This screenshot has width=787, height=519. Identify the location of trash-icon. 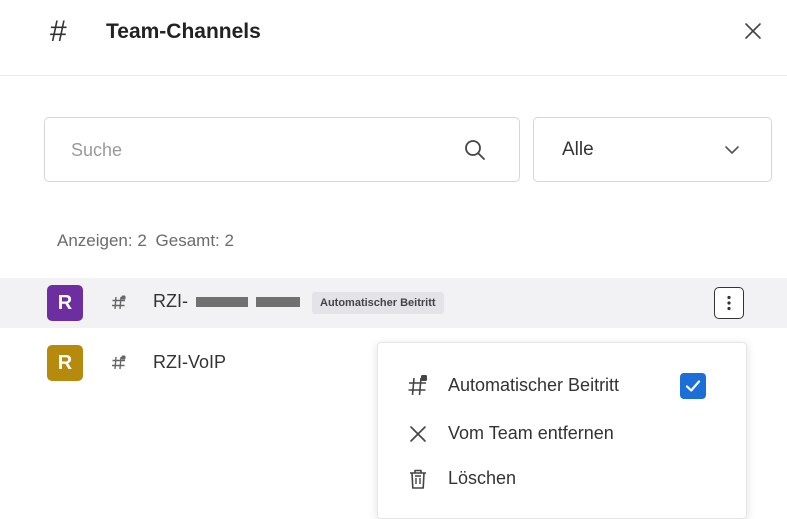
(418, 479).